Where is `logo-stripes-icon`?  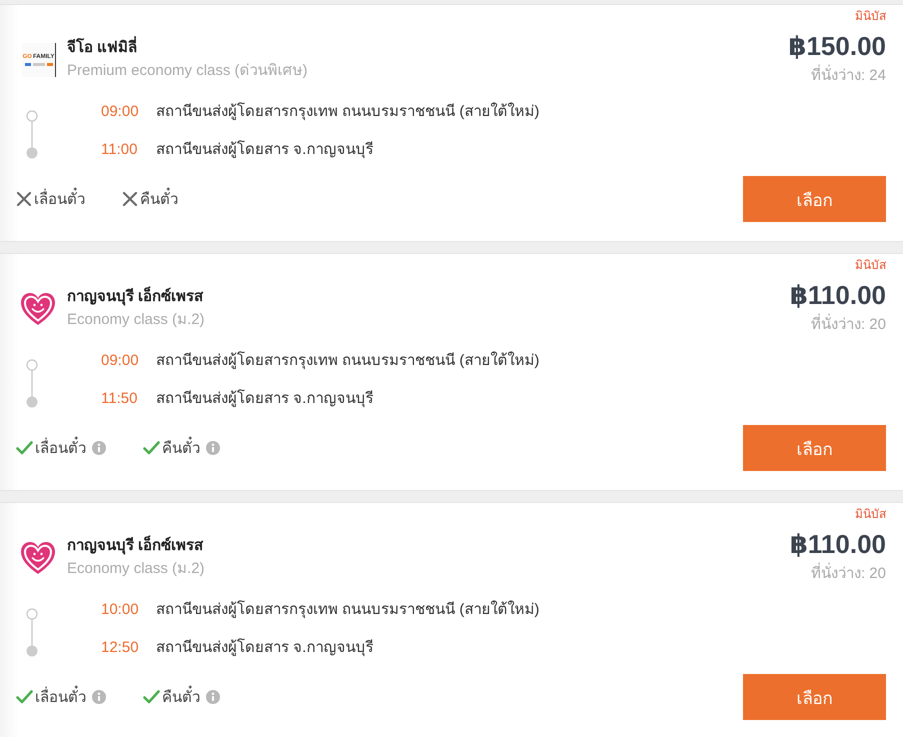 logo-stripes-icon is located at coordinates (38, 64).